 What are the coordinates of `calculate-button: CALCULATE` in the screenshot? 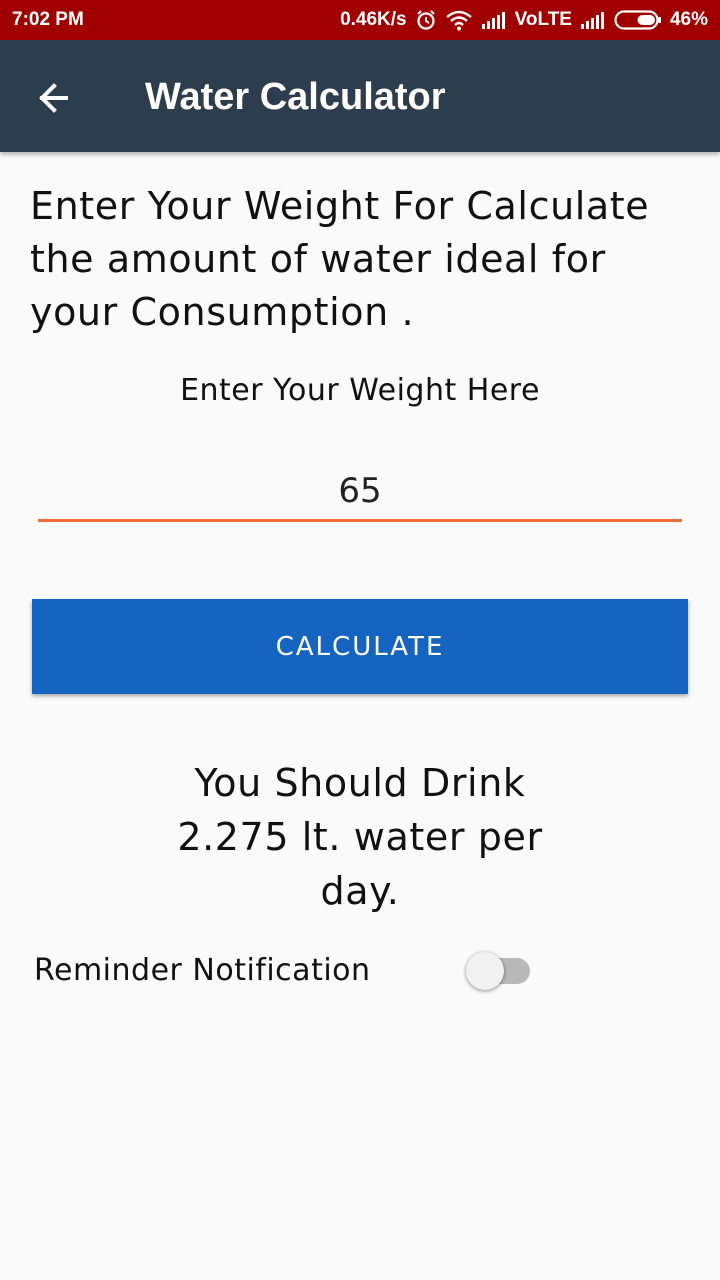 It's located at (360, 646).